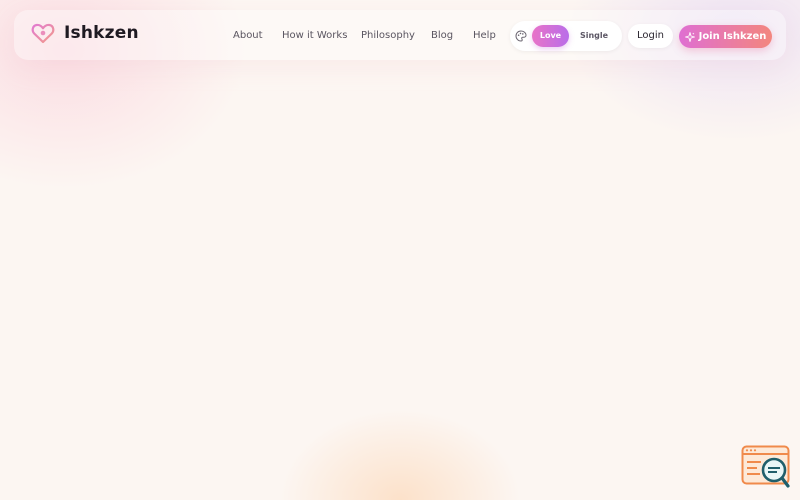 This screenshot has width=800, height=500. I want to click on nav-item-about: About, so click(248, 35).